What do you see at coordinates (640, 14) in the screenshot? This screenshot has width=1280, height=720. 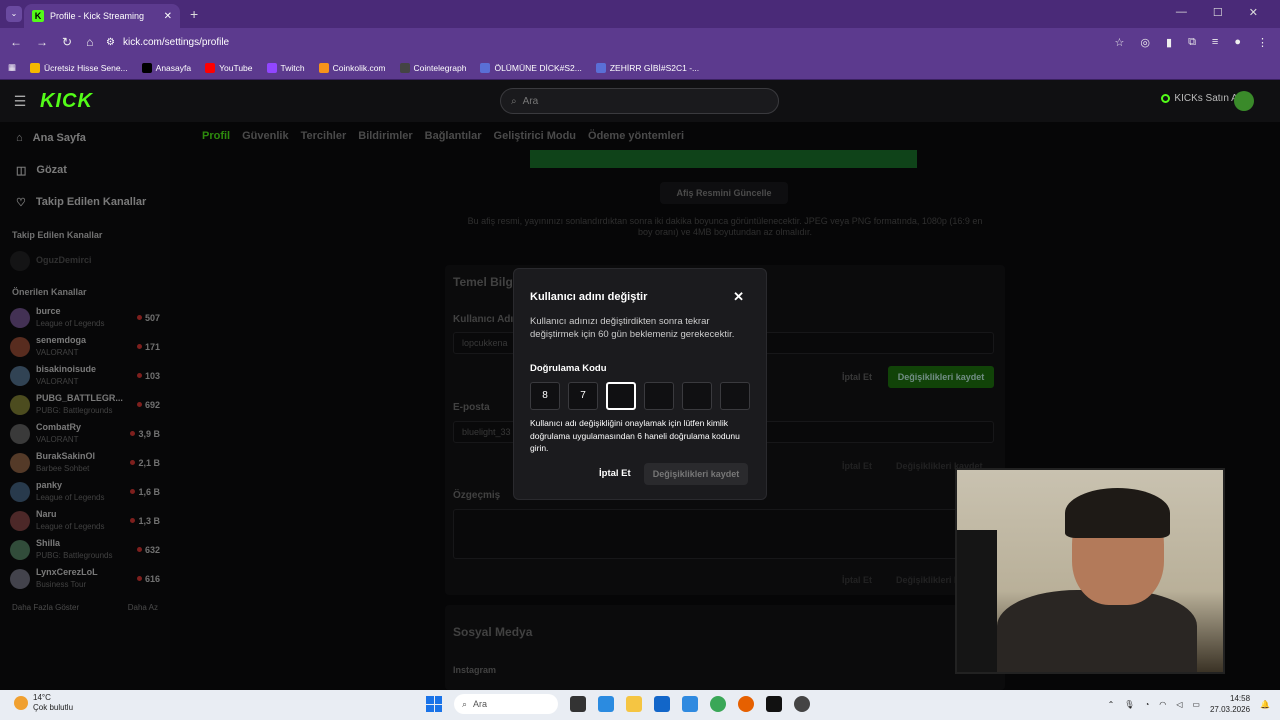 I see `browser-tabbar: ⌄ K Profile - Kick Streaming ✕ + — ☐ ✕` at bounding box center [640, 14].